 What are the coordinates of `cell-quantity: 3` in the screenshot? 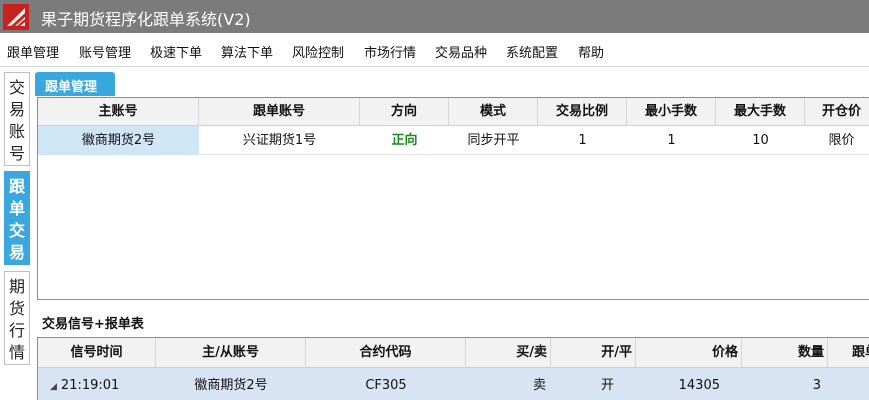 It's located at (785, 384).